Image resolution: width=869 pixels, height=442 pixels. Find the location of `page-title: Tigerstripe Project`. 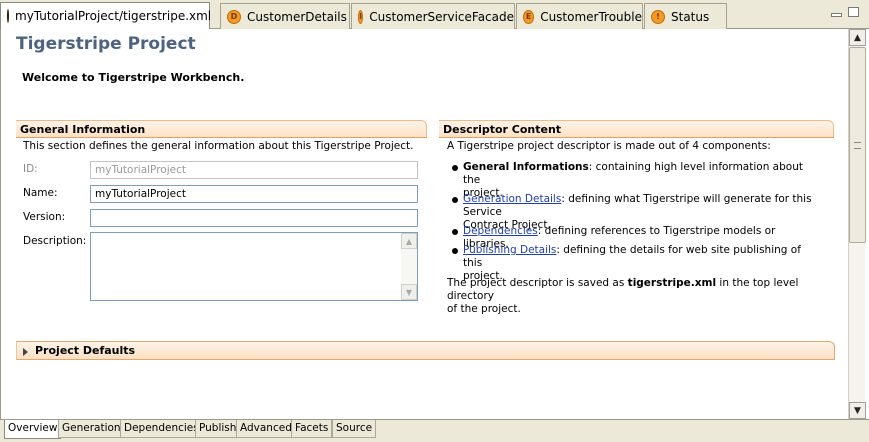

page-title: Tigerstripe Project is located at coordinates (106, 44).